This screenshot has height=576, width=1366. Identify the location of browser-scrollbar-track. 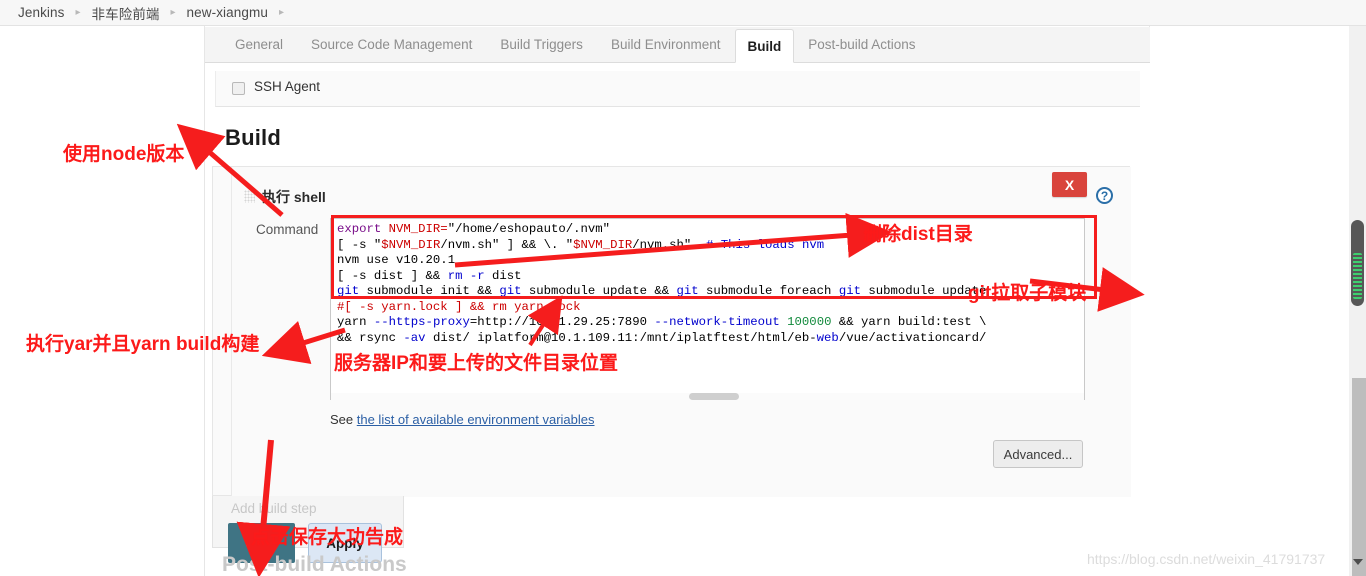
(1357, 301).